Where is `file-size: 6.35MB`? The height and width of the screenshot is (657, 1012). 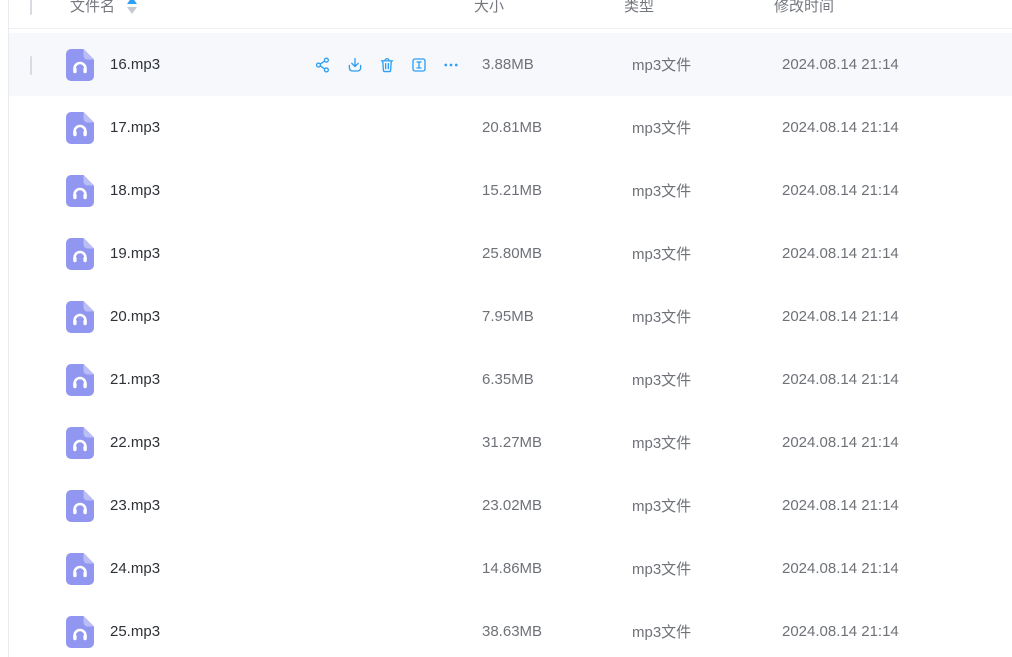 file-size: 6.35MB is located at coordinates (508, 379).